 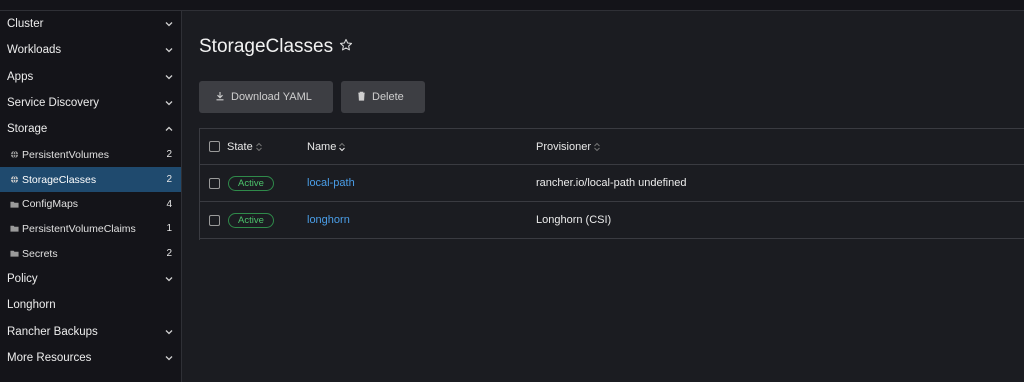 What do you see at coordinates (90, 50) in the screenshot?
I see `sidebar-group-workloads: Workloads` at bounding box center [90, 50].